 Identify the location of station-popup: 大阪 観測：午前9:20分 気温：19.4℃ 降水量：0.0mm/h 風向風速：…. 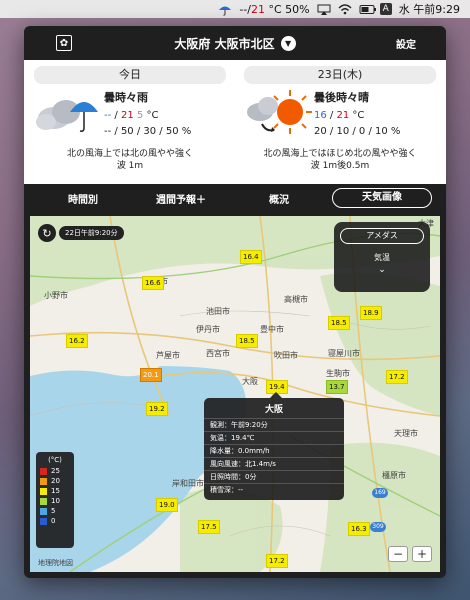
(274, 449).